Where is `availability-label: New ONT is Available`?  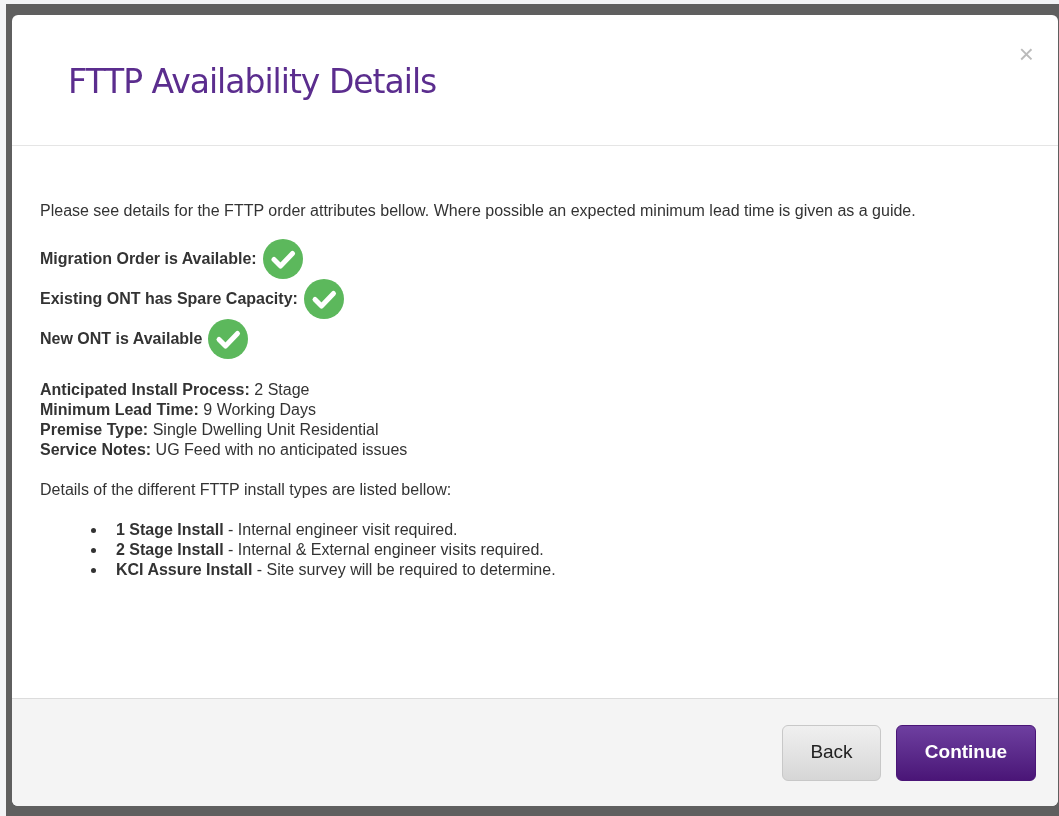 availability-label: New ONT is Available is located at coordinates (121, 339).